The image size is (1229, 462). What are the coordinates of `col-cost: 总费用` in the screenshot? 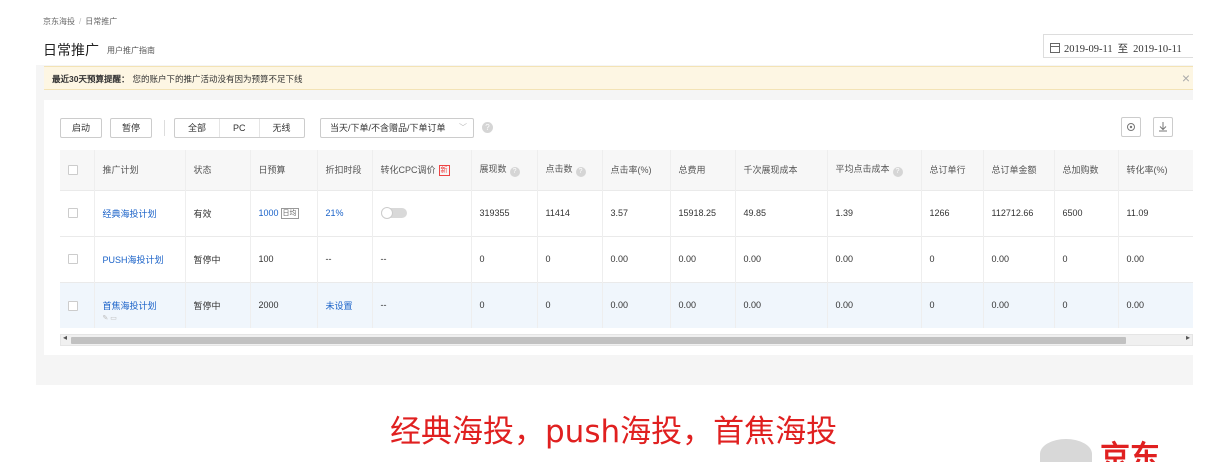 It's located at (703, 170).